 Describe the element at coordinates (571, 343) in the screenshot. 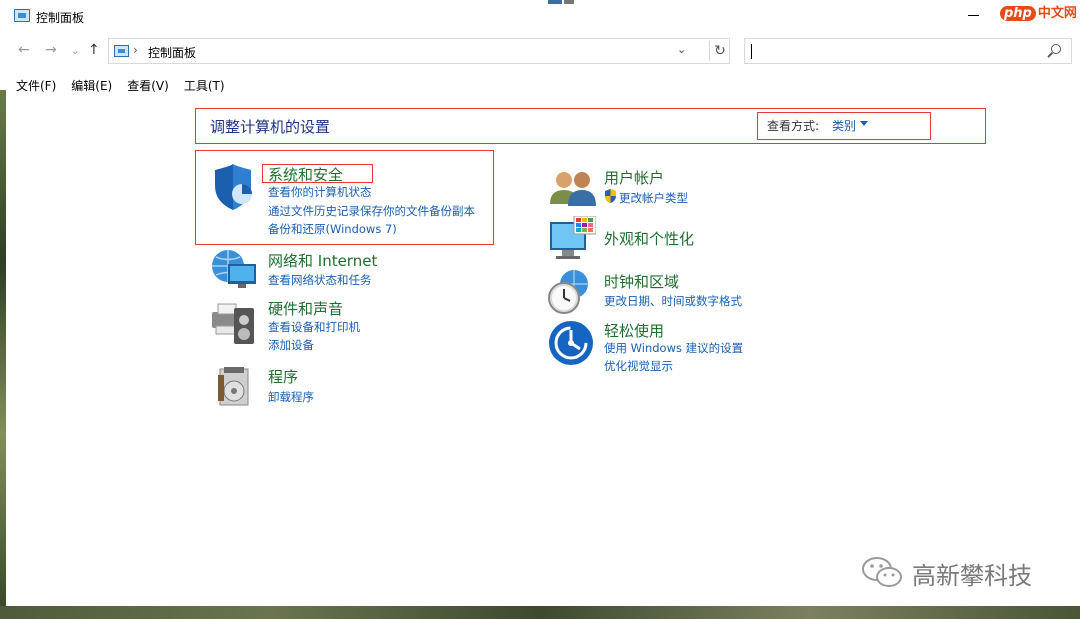

I see `ease-of-access-icon` at that location.